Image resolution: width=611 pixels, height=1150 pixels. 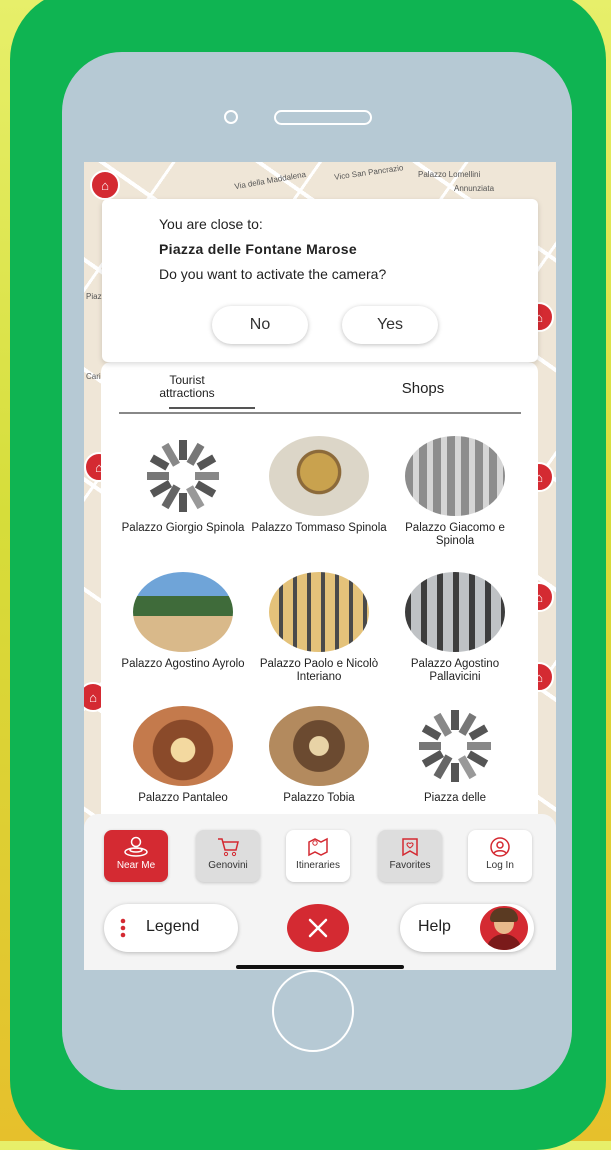 I want to click on map-pin: ⌂, so click(x=105, y=185).